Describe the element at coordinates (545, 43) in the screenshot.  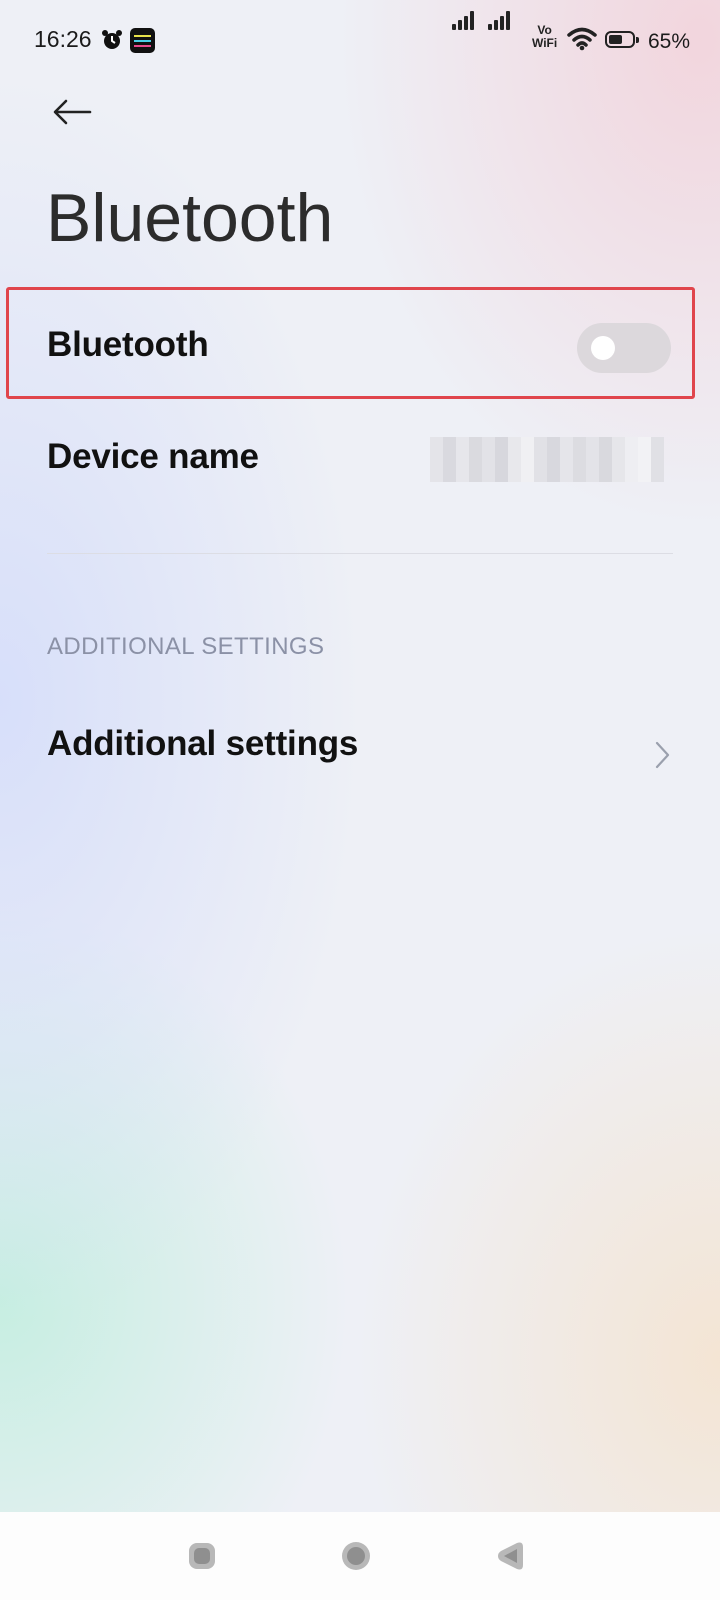
I see `vowifi-line2: WiFi` at that location.